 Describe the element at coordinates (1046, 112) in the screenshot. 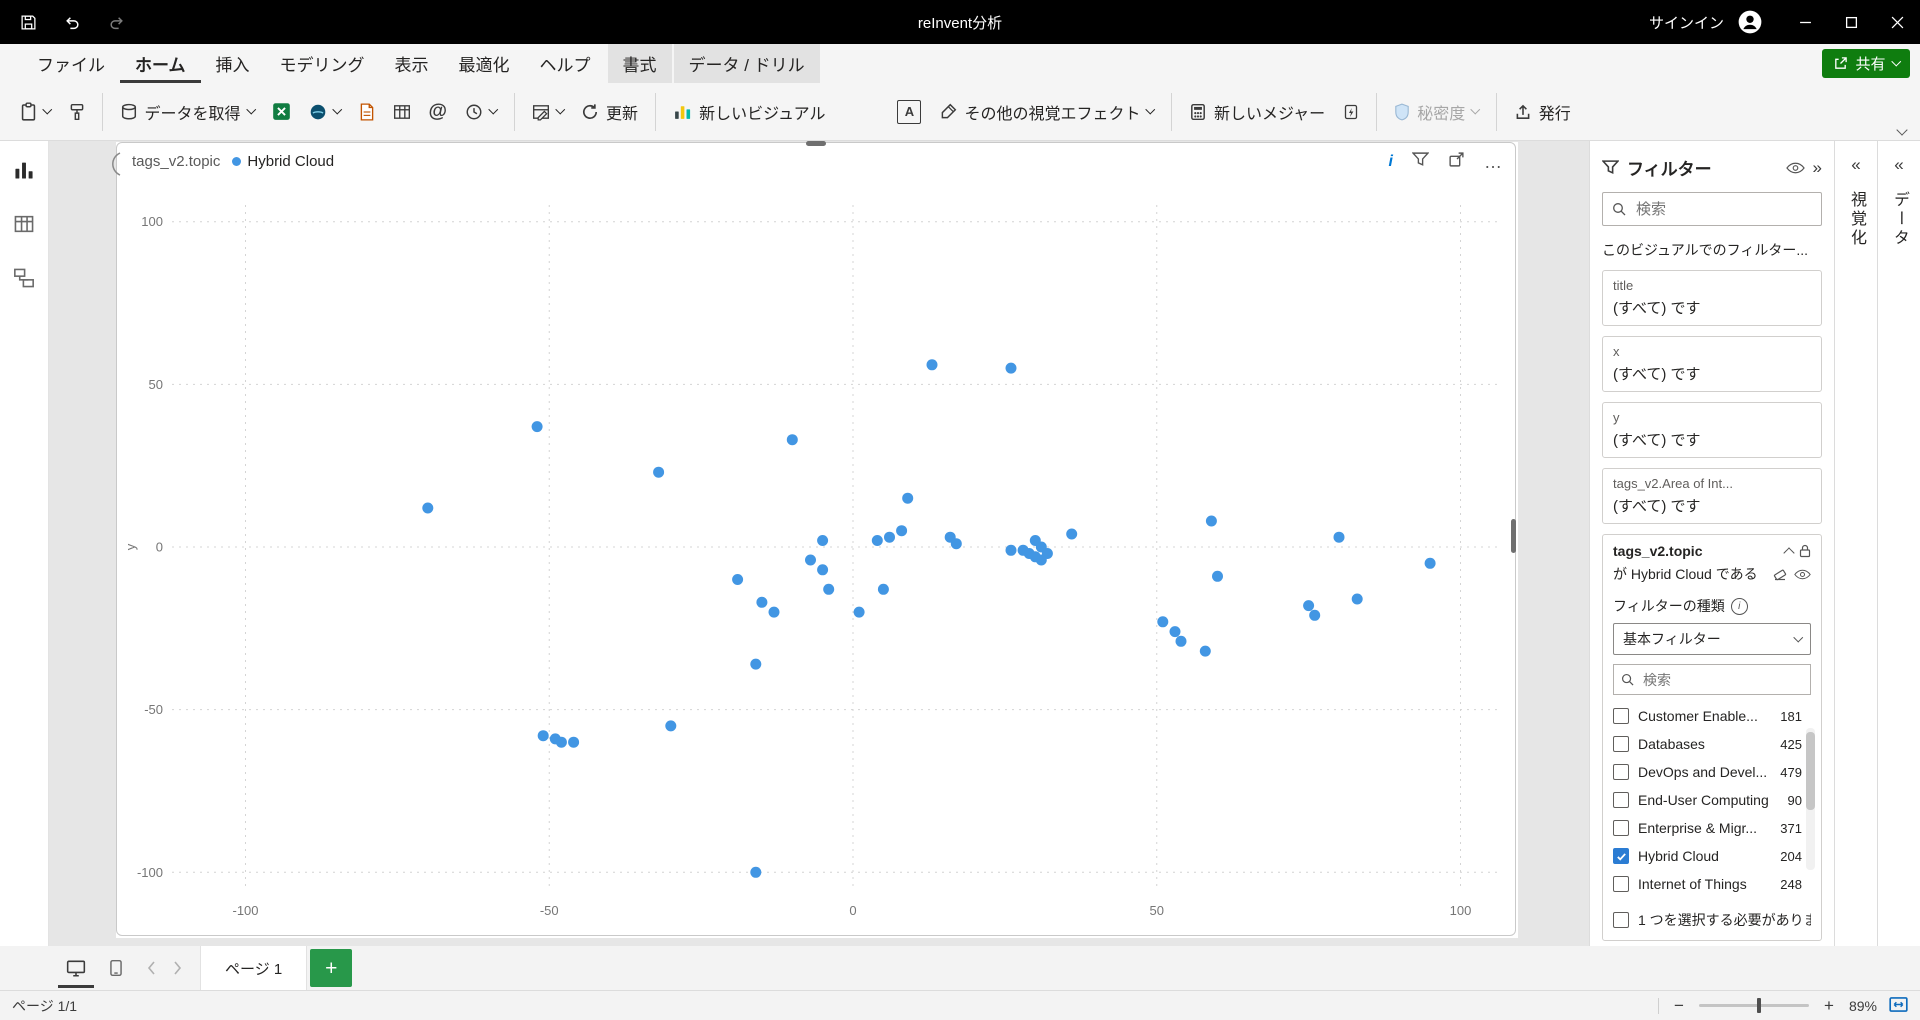

I see `more-visuals-button: その他の視覚エフェクト` at that location.